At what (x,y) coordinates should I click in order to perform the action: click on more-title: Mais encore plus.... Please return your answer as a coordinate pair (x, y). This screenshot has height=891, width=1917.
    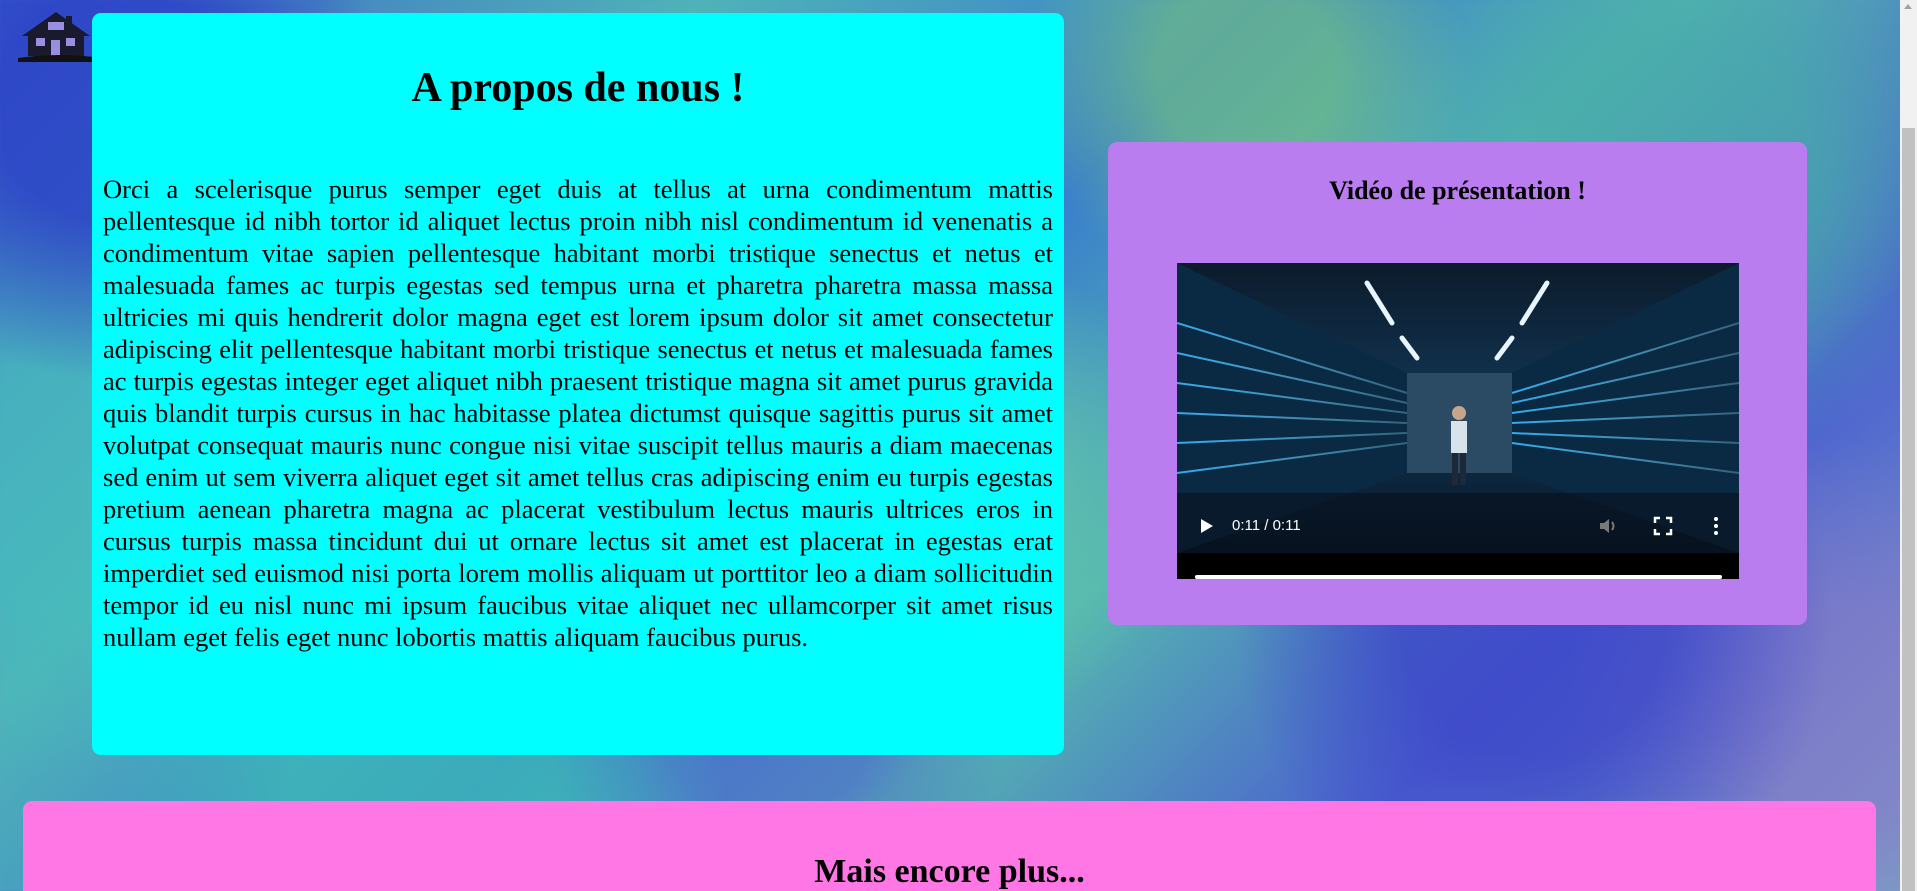
    Looking at the image, I should click on (949, 871).